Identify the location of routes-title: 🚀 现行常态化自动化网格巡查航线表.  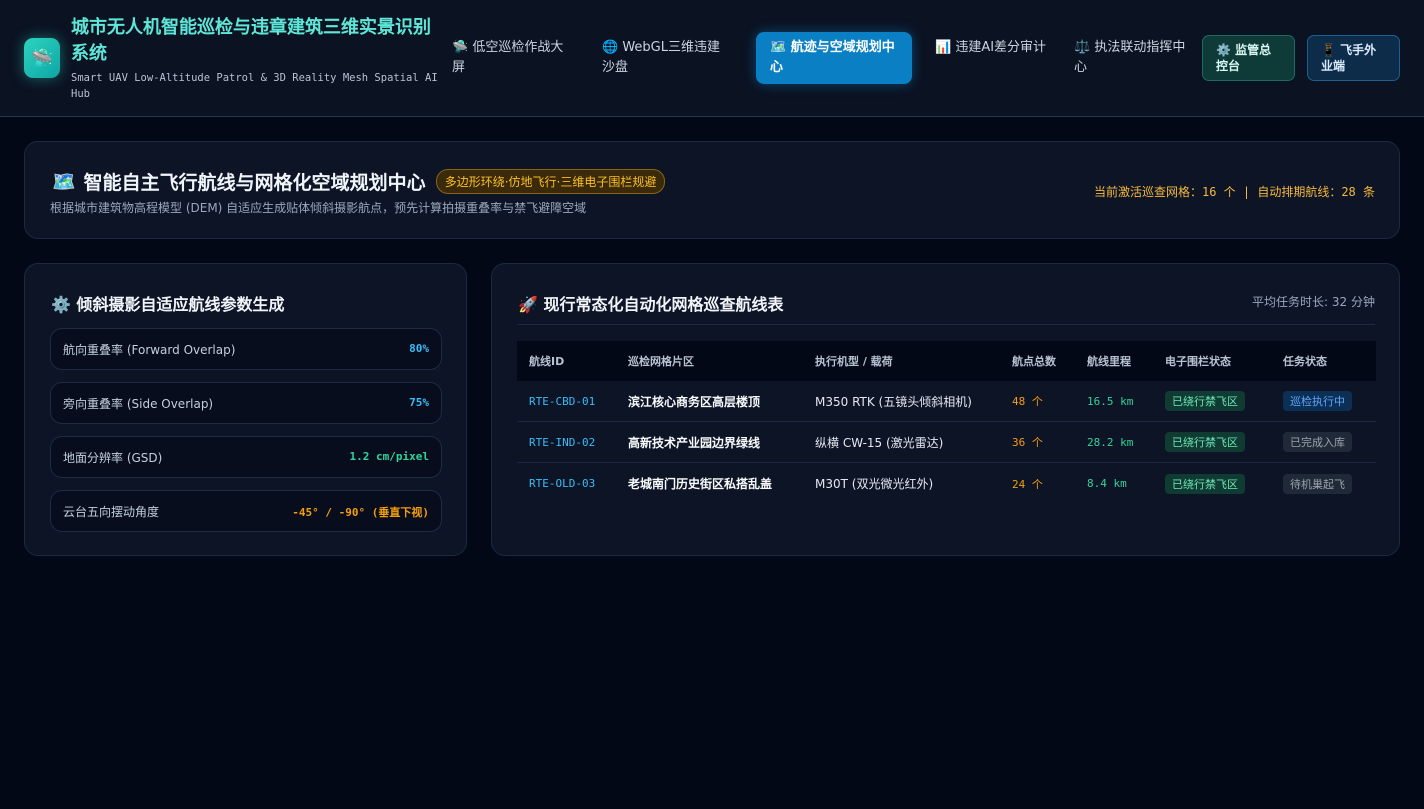
(651, 303).